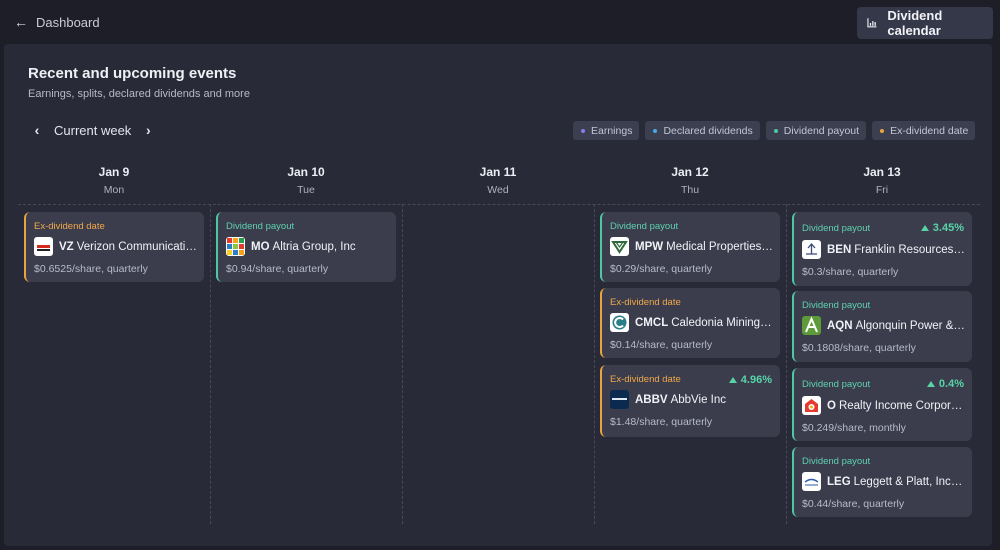 Image resolution: width=1000 pixels, height=550 pixels. Describe the element at coordinates (235, 246) in the screenshot. I see `altria-logo-icon` at that location.